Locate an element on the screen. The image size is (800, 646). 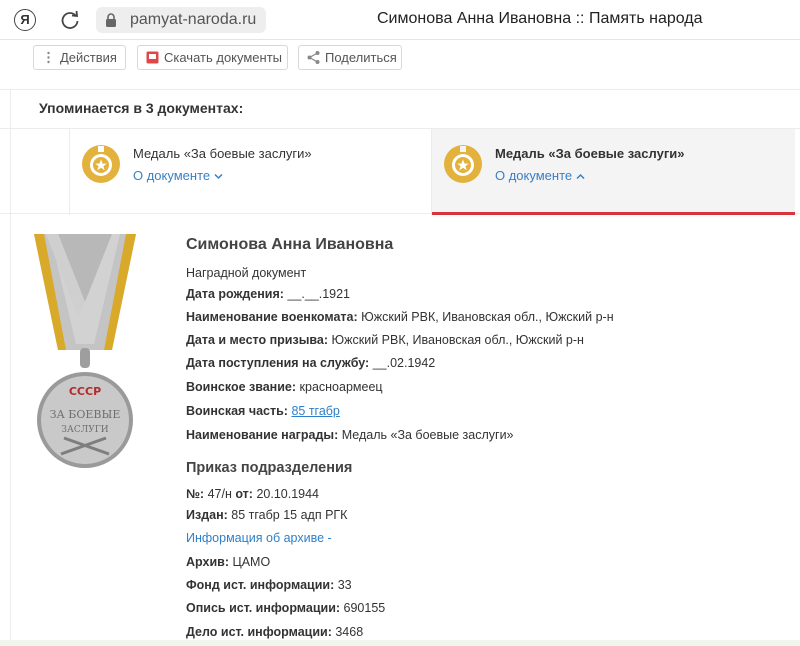
chevron-down-icon is located at coordinates (218, 176).